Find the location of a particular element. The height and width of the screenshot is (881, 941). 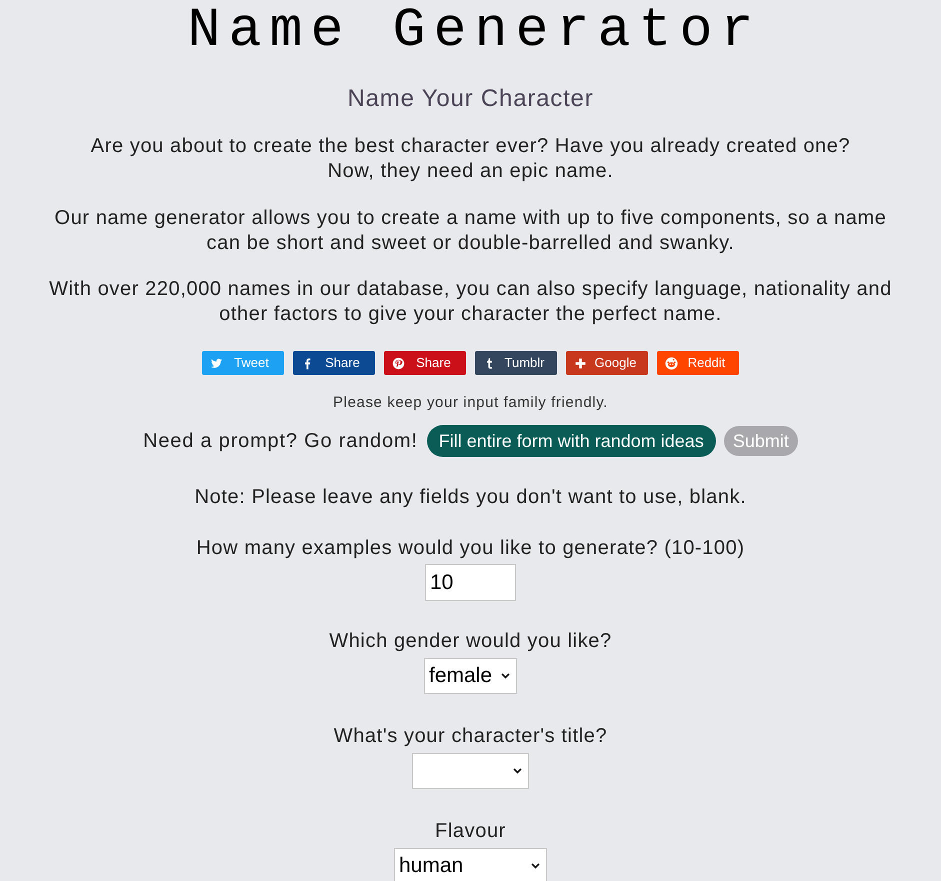

prompt-text: Need a prompt? Go random! is located at coordinates (280, 441).